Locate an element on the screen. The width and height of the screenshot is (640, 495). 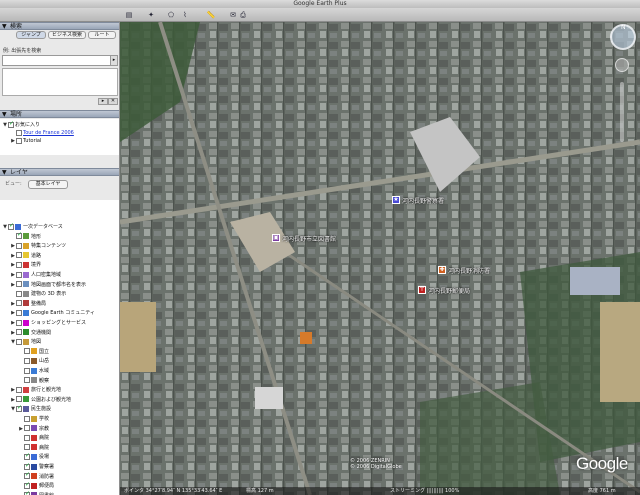
layer-label: 旅行と観光地 is located at coordinates (46, 390).